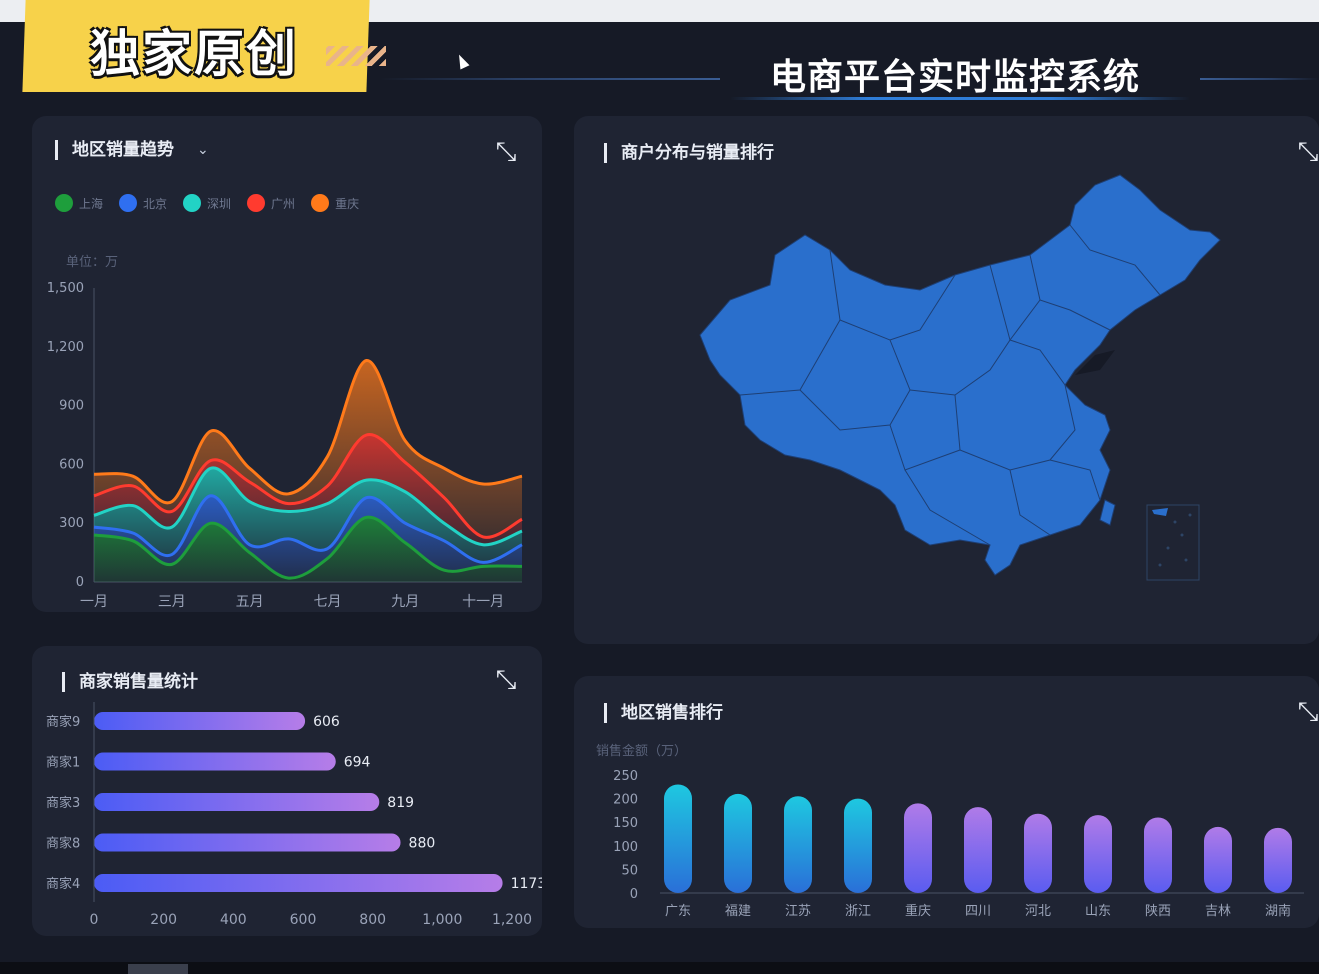  Describe the element at coordinates (955, 77) in the screenshot. I see `page-title: 电商平台实时监控系统` at that location.